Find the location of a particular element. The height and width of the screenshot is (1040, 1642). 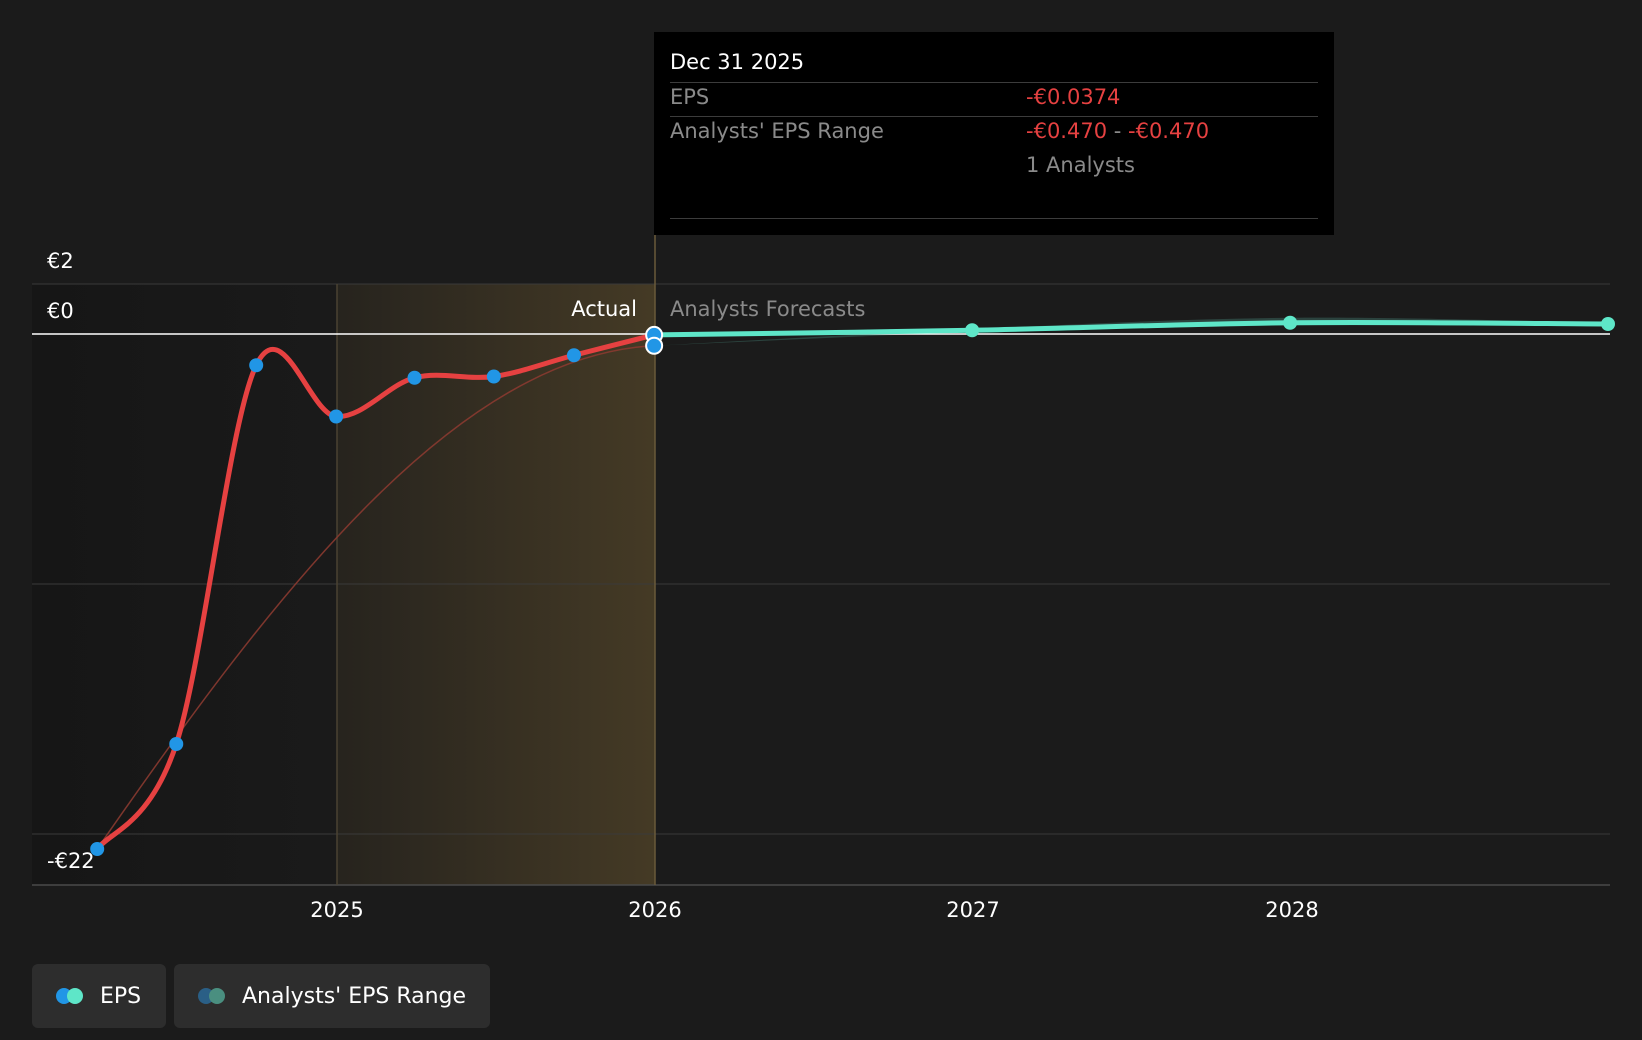

y-tick-label-zero: €0 is located at coordinates (60, 311).